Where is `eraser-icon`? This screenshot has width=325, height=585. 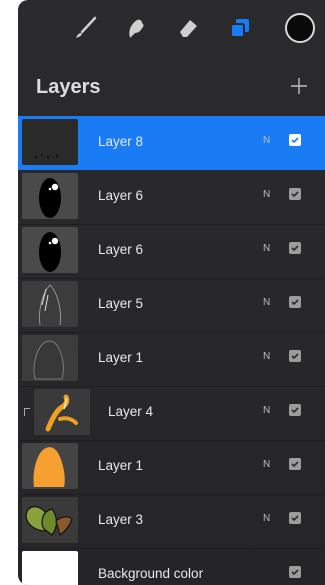
eraser-icon is located at coordinates (188, 28).